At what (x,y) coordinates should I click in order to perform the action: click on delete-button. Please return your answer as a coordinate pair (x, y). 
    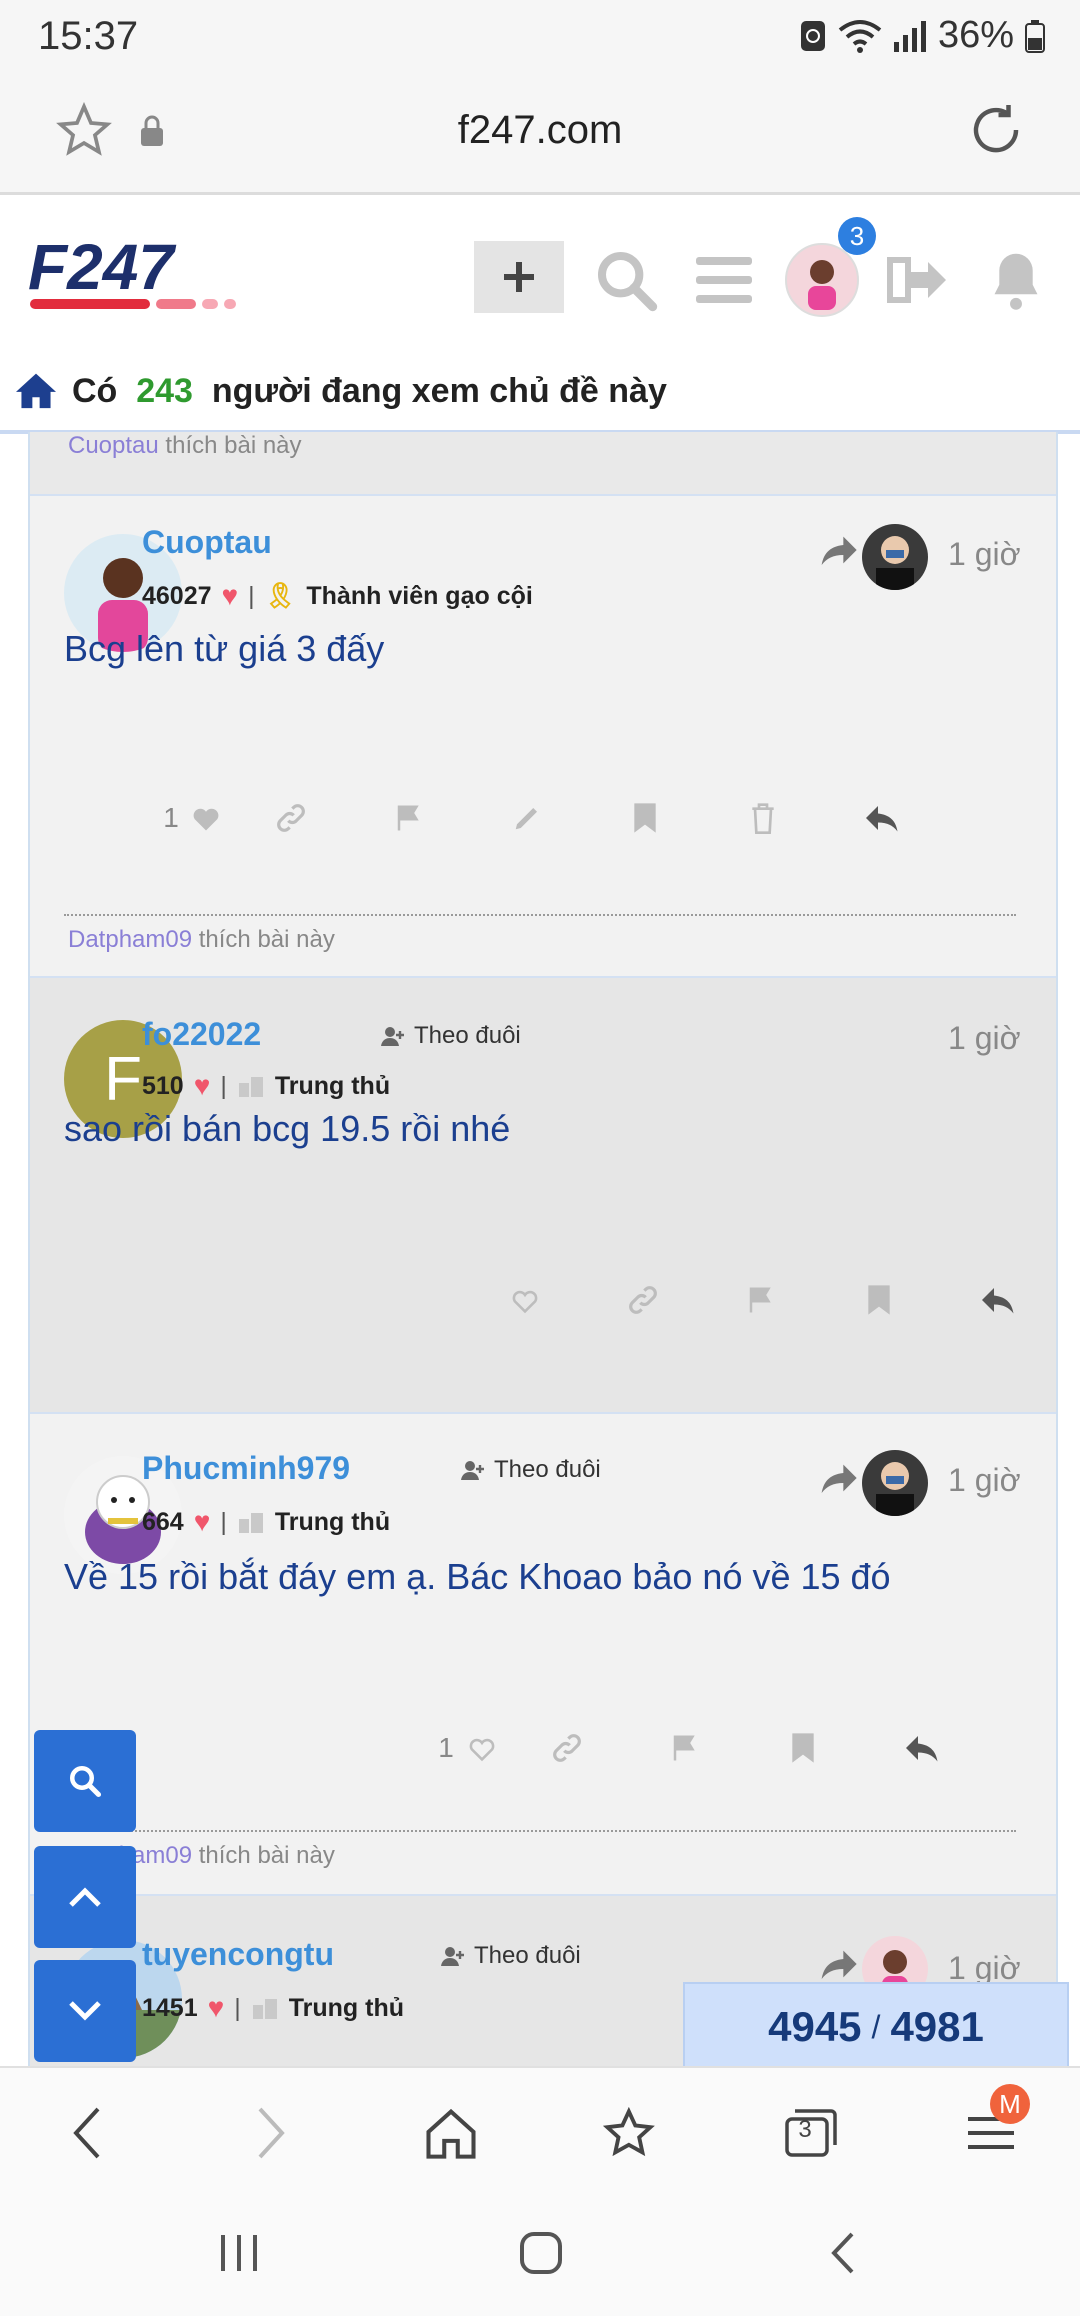
    Looking at the image, I should click on (763, 818).